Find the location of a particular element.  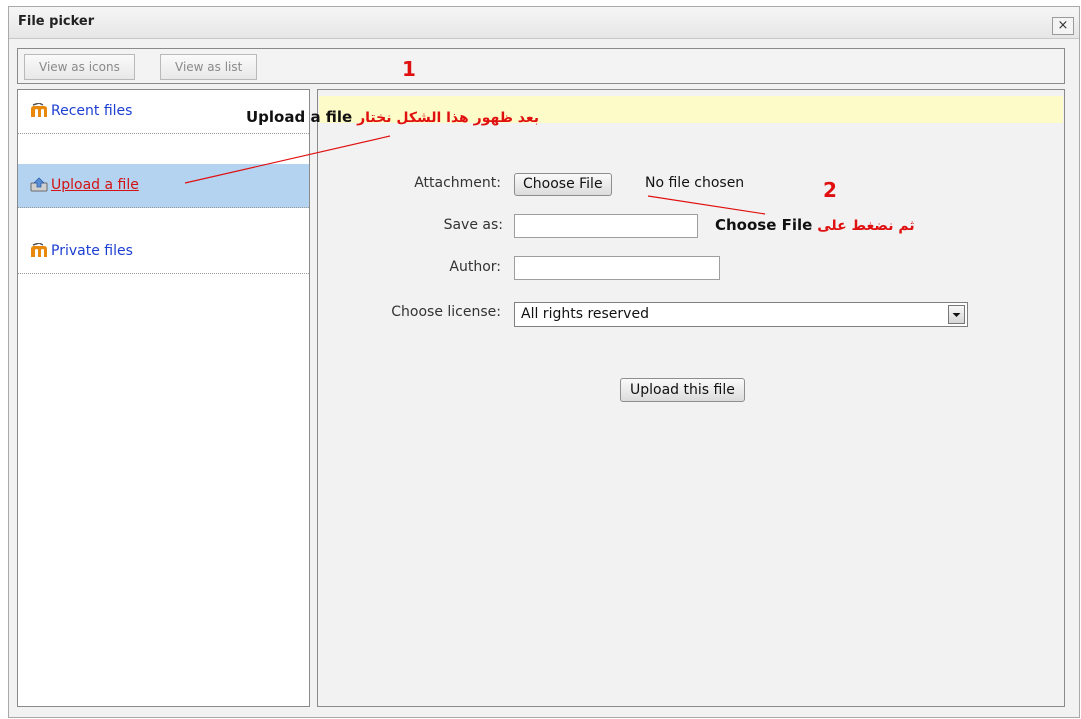

sidebar-item-label: Upload a file is located at coordinates (95, 185).